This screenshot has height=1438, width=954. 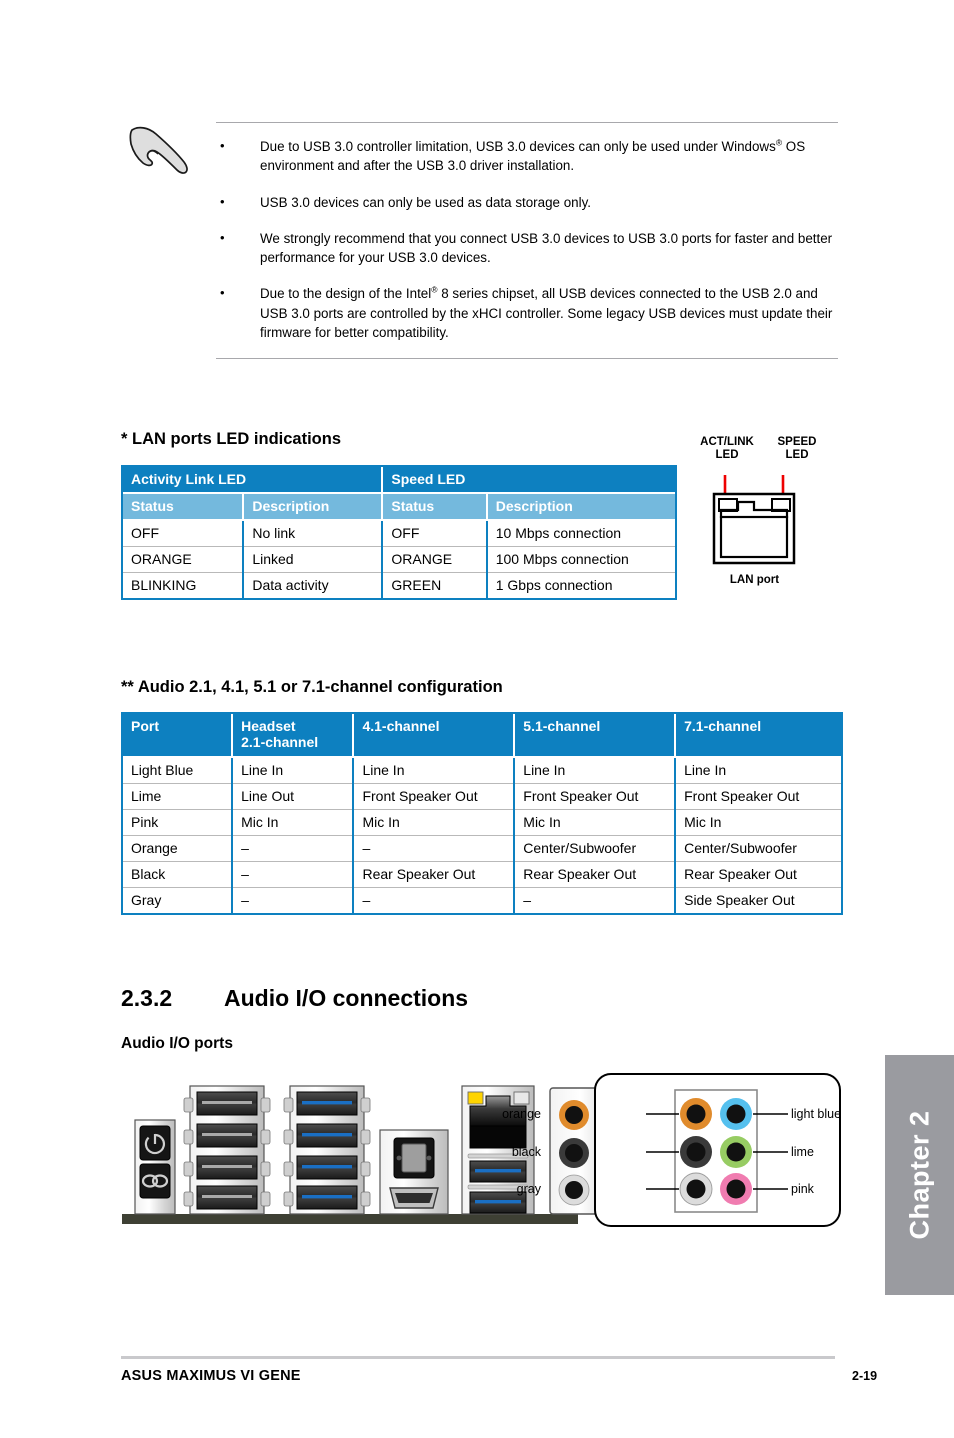 What do you see at coordinates (346, 998) in the screenshot?
I see `page-title: Audio I/O connections` at bounding box center [346, 998].